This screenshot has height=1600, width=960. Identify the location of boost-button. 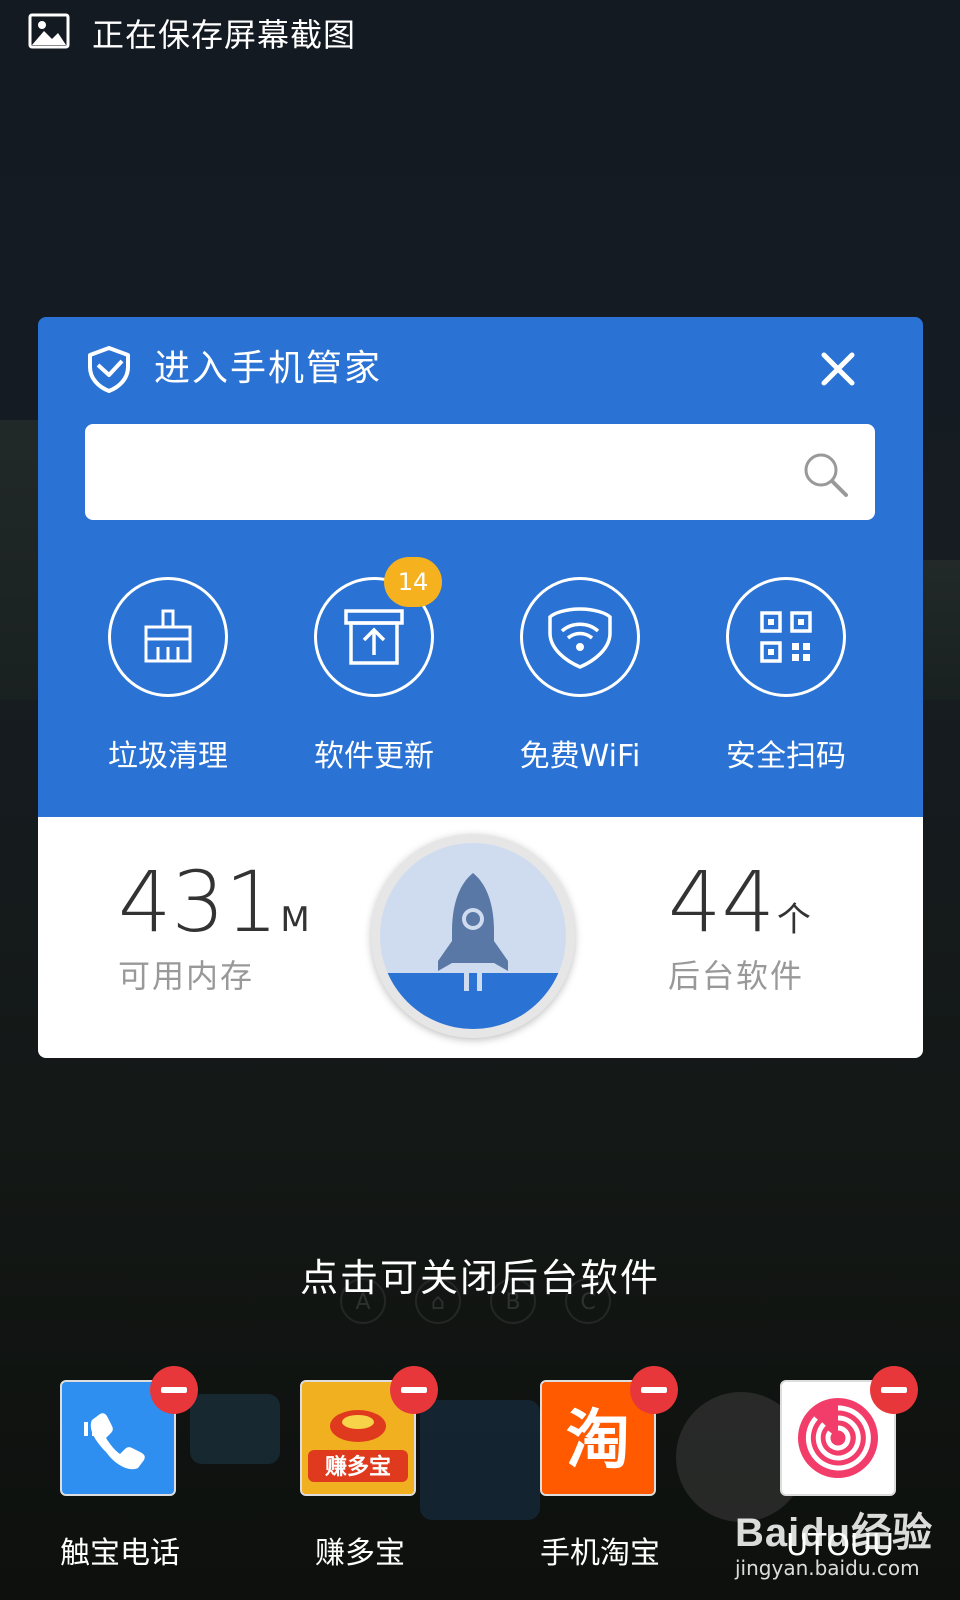
(473, 936).